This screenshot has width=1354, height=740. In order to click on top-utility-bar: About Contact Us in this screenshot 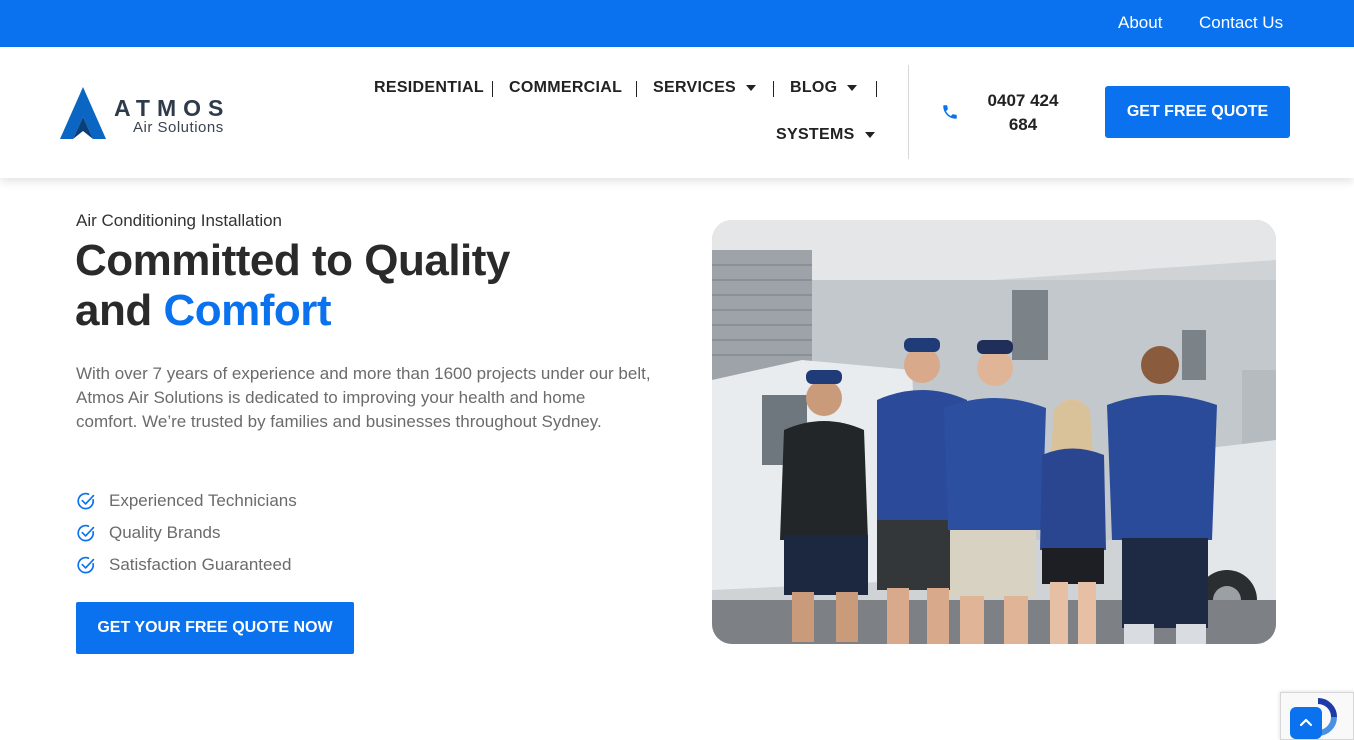, I will do `click(677, 23)`.